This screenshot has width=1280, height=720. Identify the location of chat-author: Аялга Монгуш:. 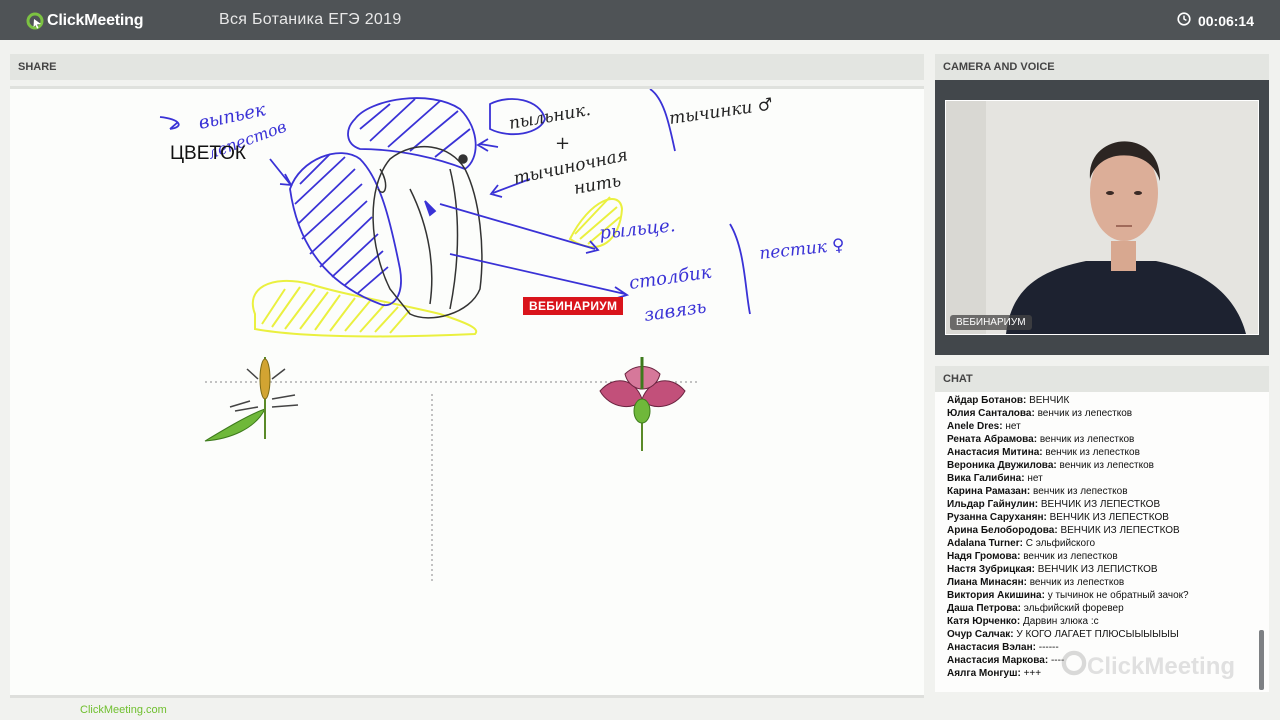
(984, 673).